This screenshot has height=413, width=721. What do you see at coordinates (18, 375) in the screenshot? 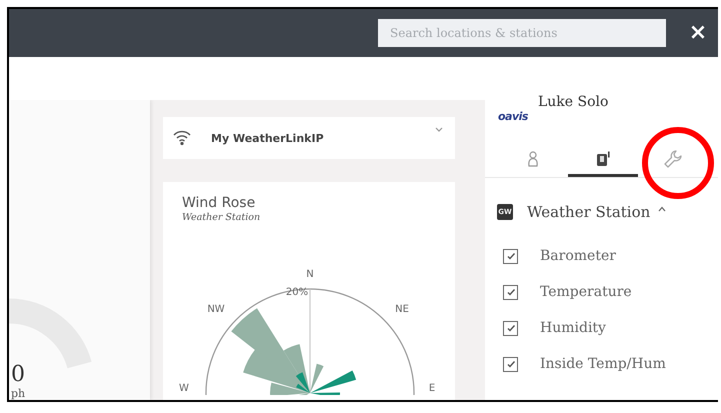
I see `gauge-value: 0` at bounding box center [18, 375].